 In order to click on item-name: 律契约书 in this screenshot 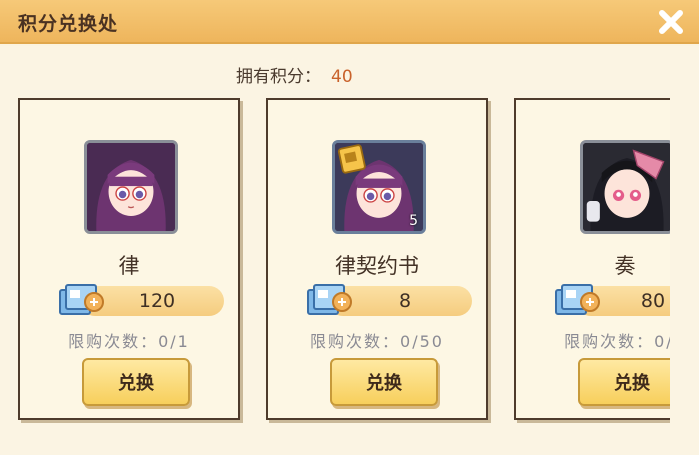, I will do `click(377, 266)`.